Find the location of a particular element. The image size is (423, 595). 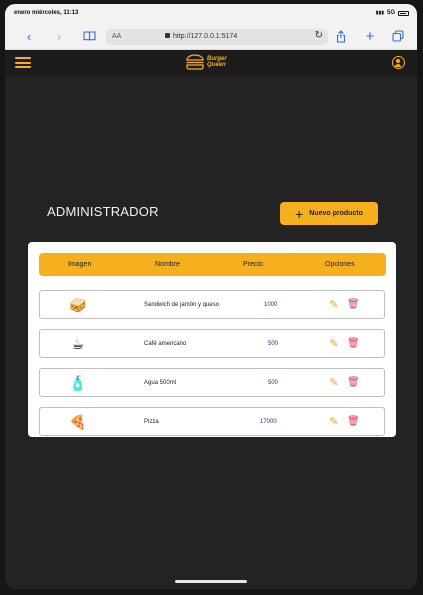

address-bar: AA http://127.0.0.1:5174 ↻ is located at coordinates (217, 37).